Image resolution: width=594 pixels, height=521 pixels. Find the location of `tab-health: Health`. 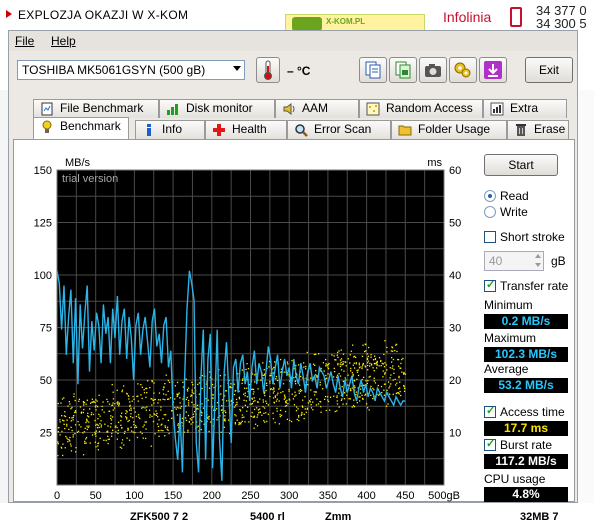

tab-health: Health is located at coordinates (246, 129).